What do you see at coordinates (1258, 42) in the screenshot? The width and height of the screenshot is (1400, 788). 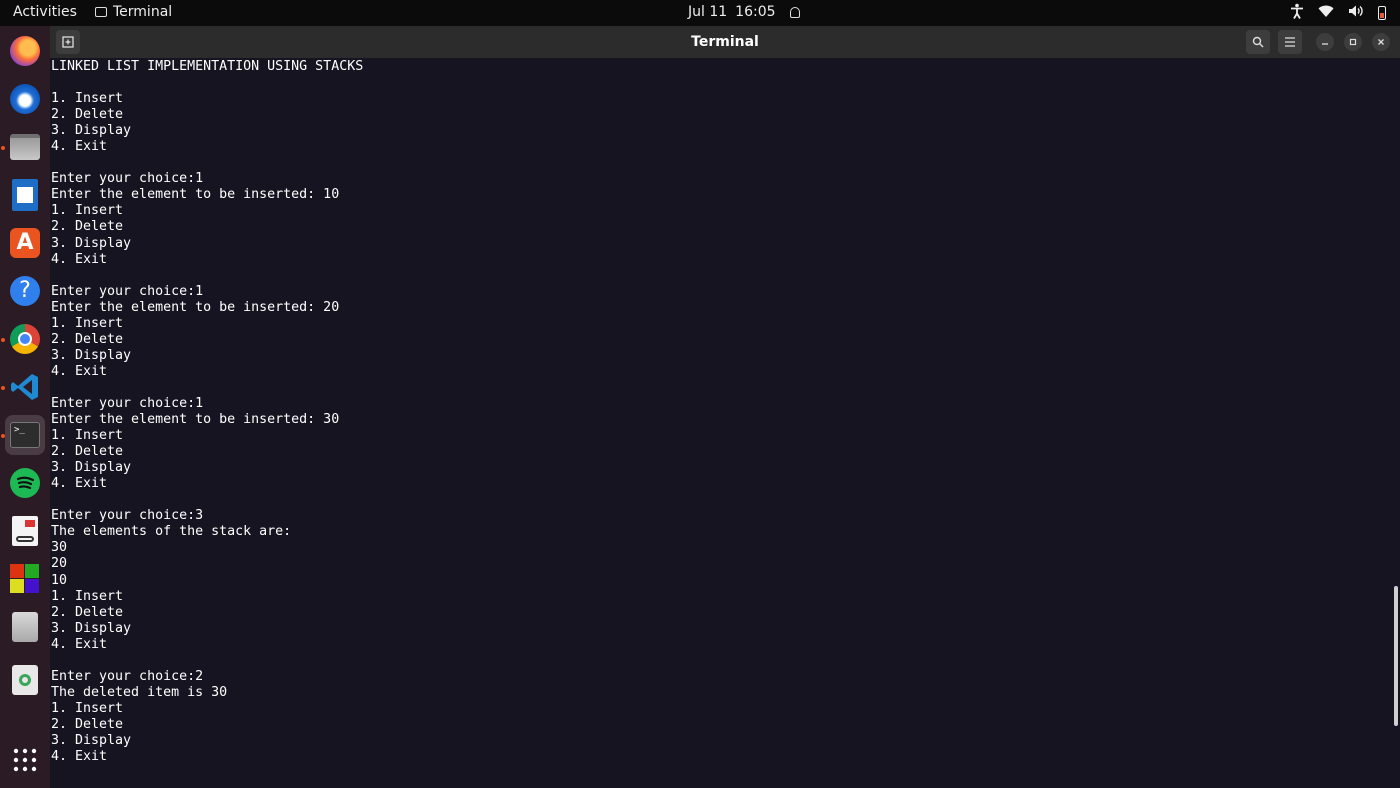 I see `search-icon` at bounding box center [1258, 42].